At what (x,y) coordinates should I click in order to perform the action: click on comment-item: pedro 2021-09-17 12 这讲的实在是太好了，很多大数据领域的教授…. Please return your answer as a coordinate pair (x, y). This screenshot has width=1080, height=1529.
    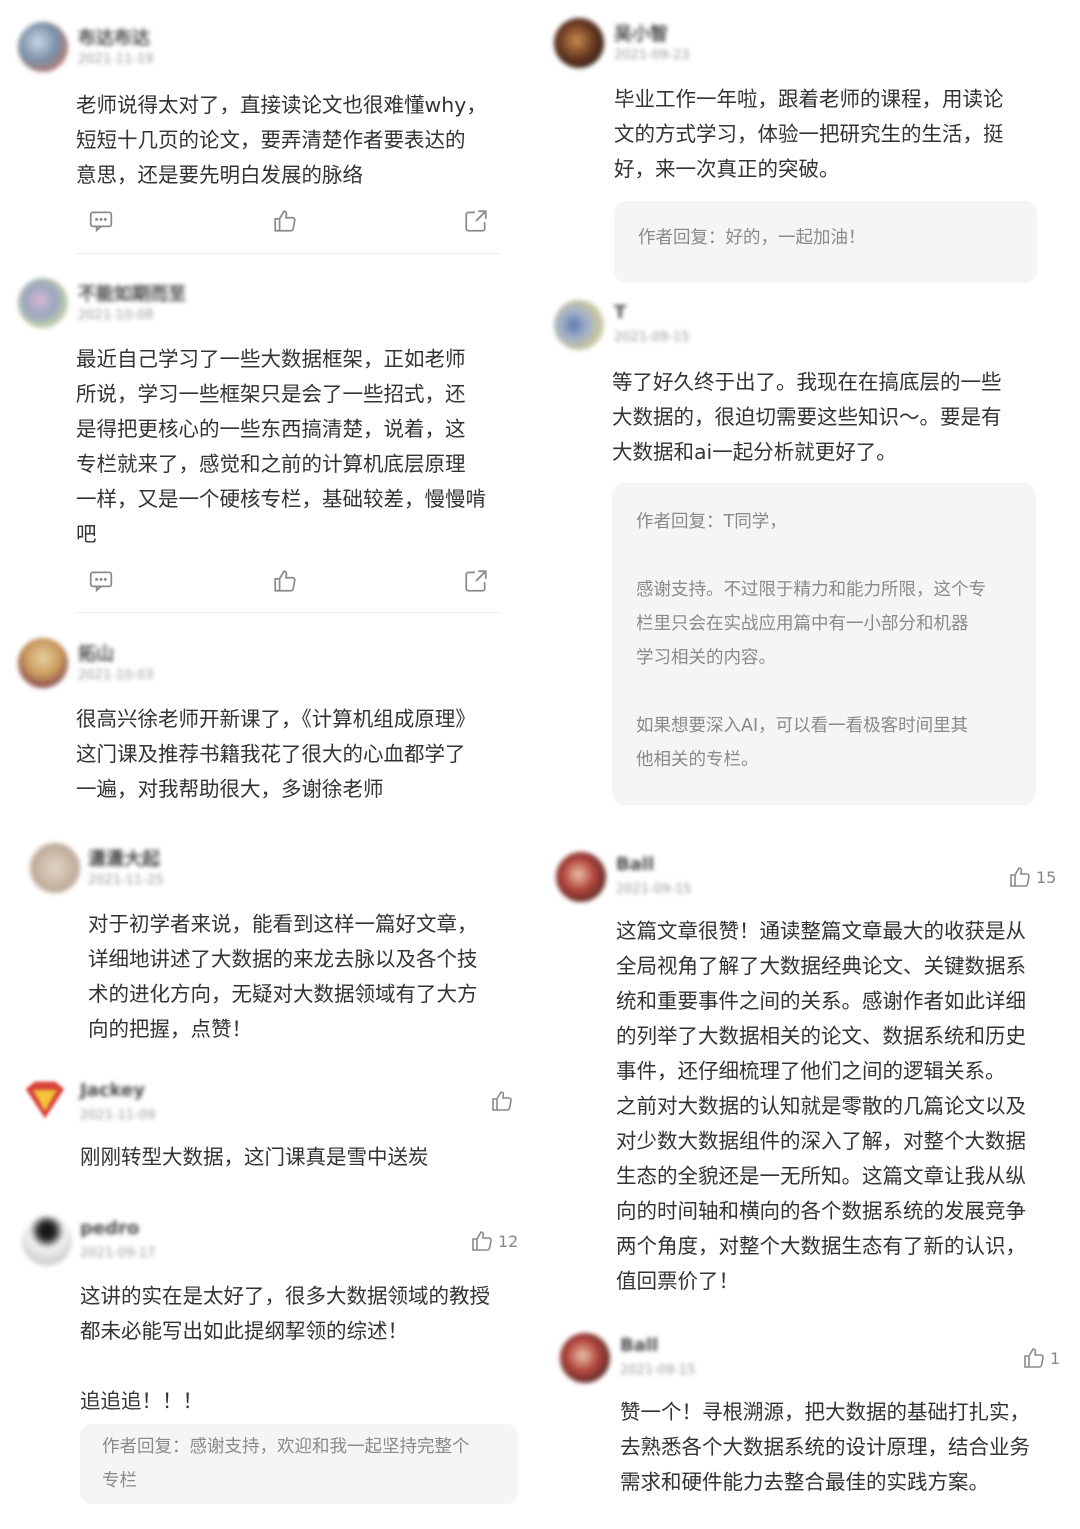
    Looking at the image, I should click on (272, 1366).